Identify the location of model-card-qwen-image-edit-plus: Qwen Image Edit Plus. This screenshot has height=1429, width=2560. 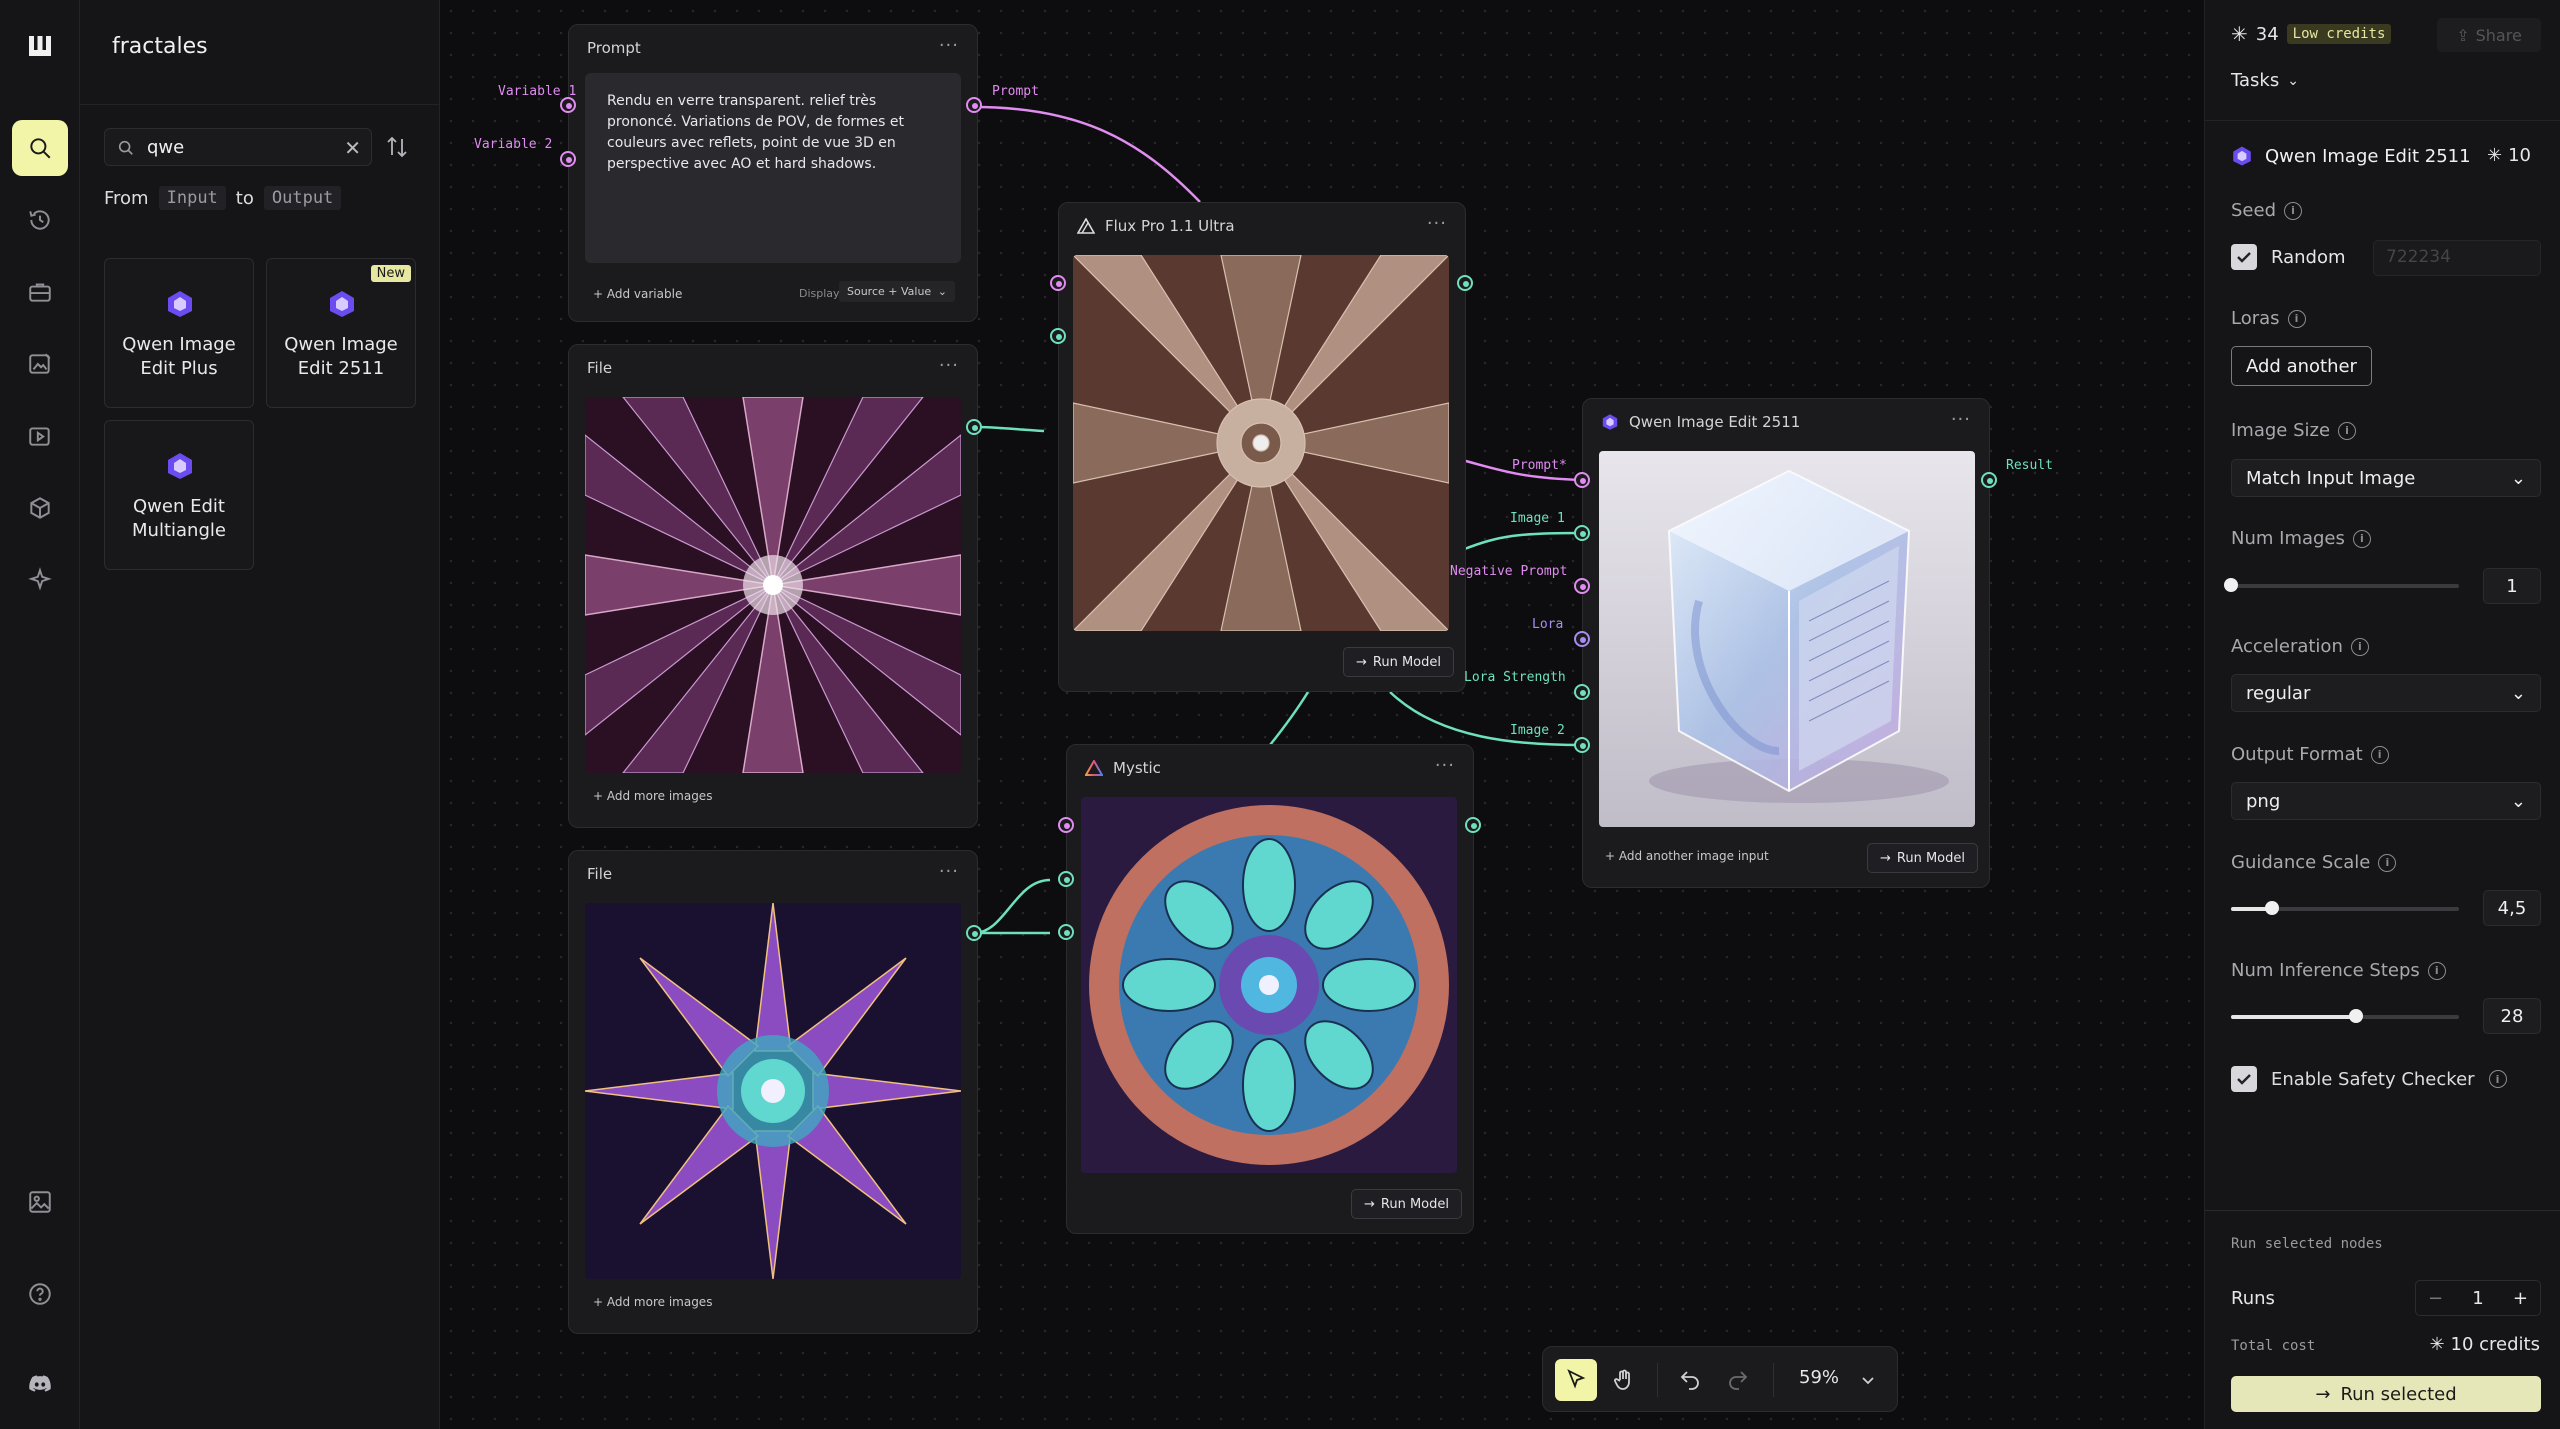
(179, 333).